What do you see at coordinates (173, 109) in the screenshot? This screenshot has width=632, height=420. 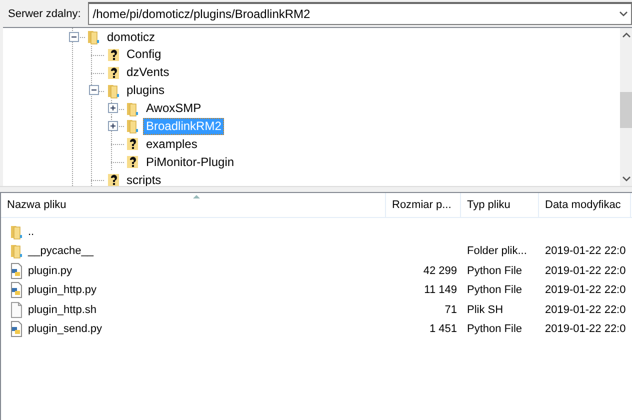 I see `tree-item: AwoxSMP` at bounding box center [173, 109].